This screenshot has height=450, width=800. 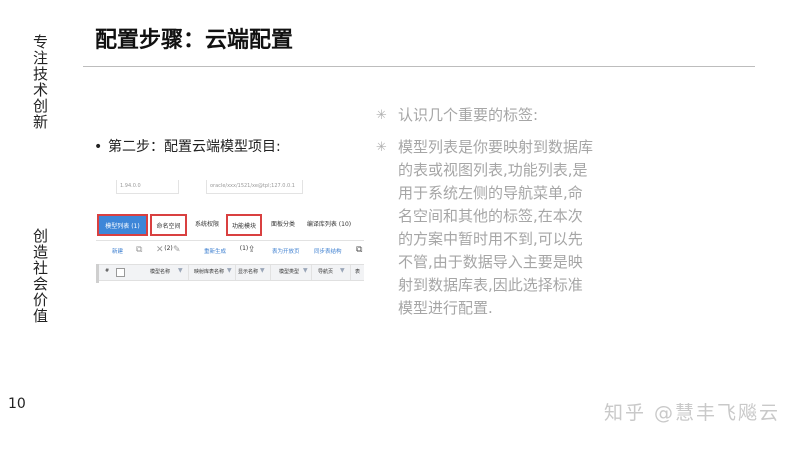 What do you see at coordinates (17, 404) in the screenshot?
I see `page-number: 10` at bounding box center [17, 404].